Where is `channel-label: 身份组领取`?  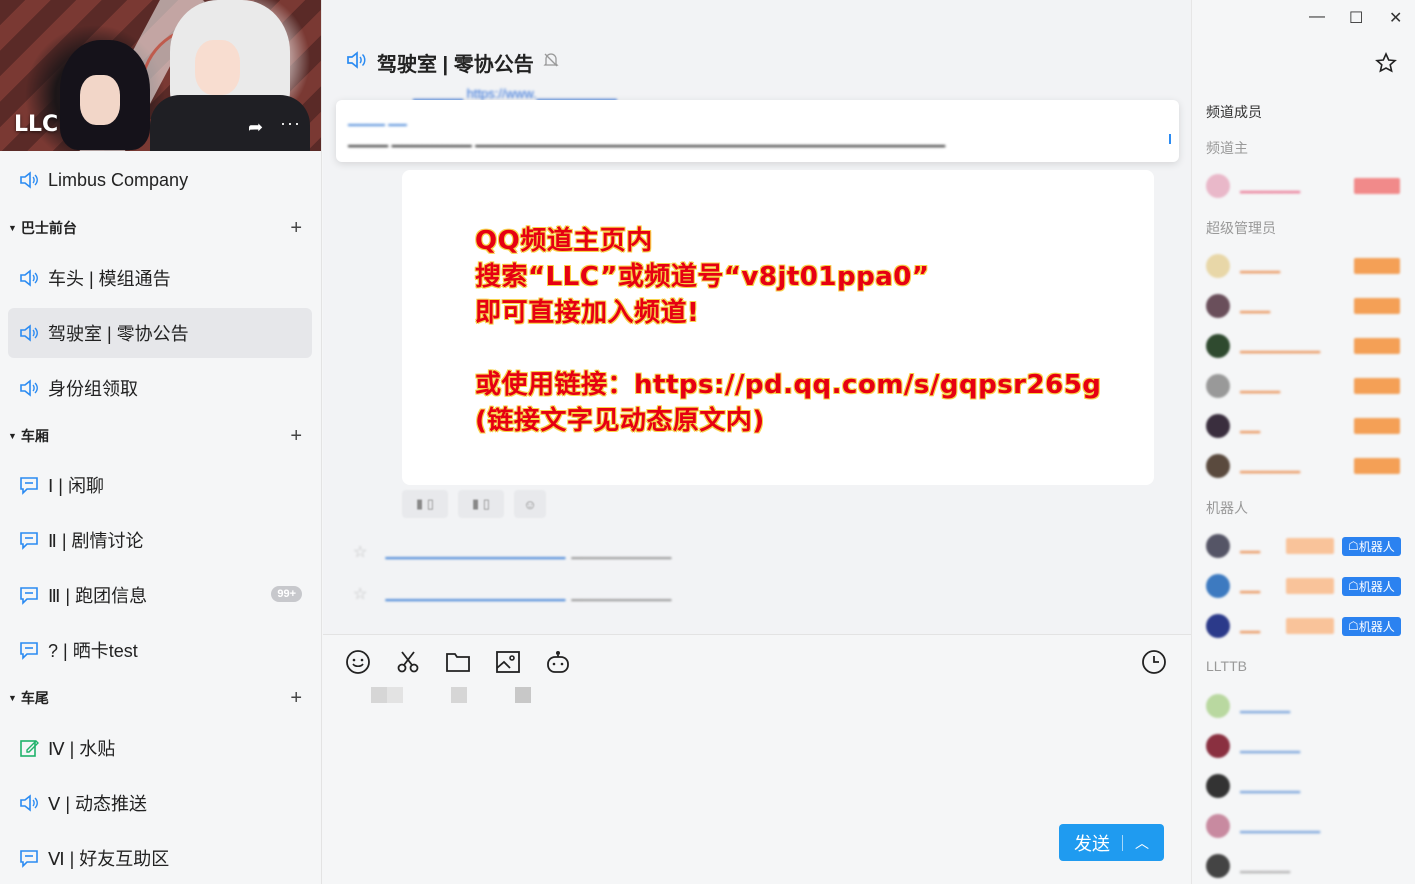
channel-label: 身份组领取 is located at coordinates (93, 389).